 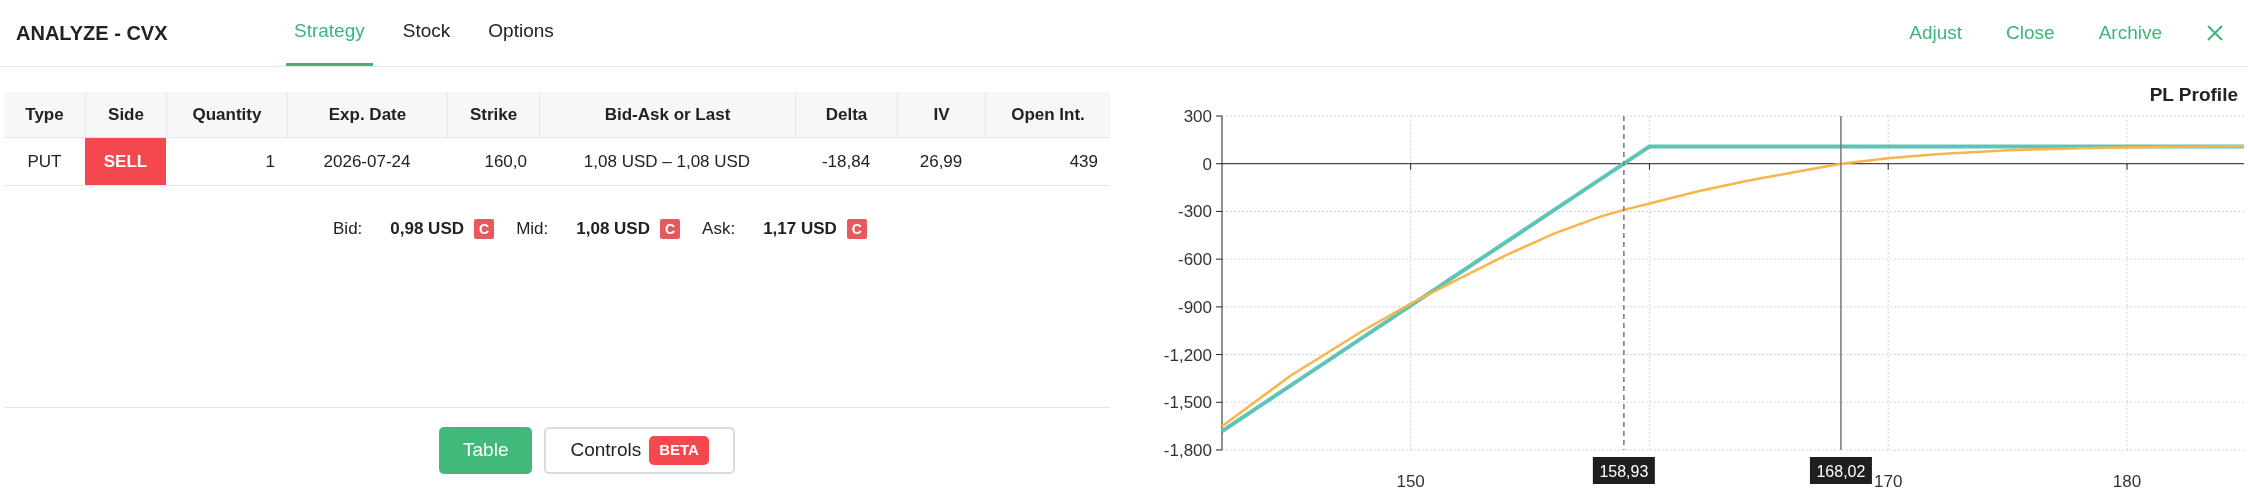 What do you see at coordinates (2030, 33) in the screenshot?
I see `action-link: Close` at bounding box center [2030, 33].